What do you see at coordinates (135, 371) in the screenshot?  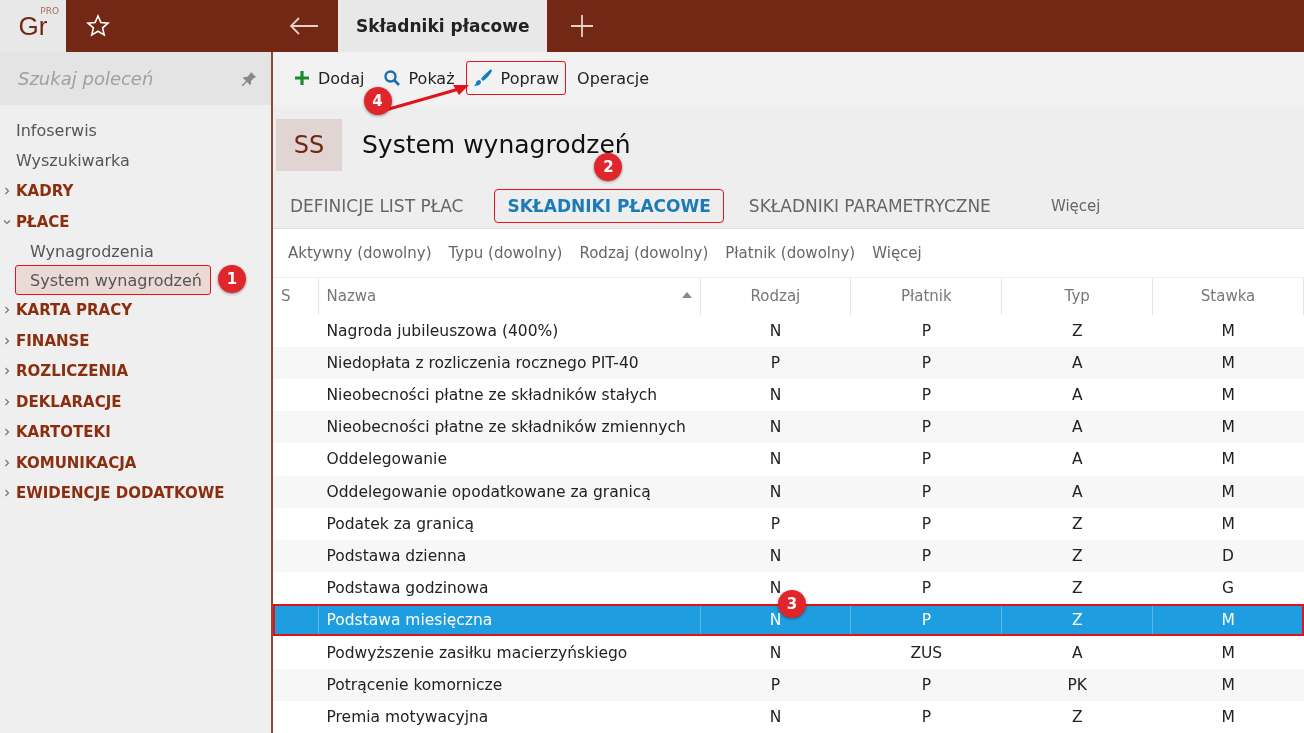 I see `sidebar-group: ROZLICZENIA` at bounding box center [135, 371].